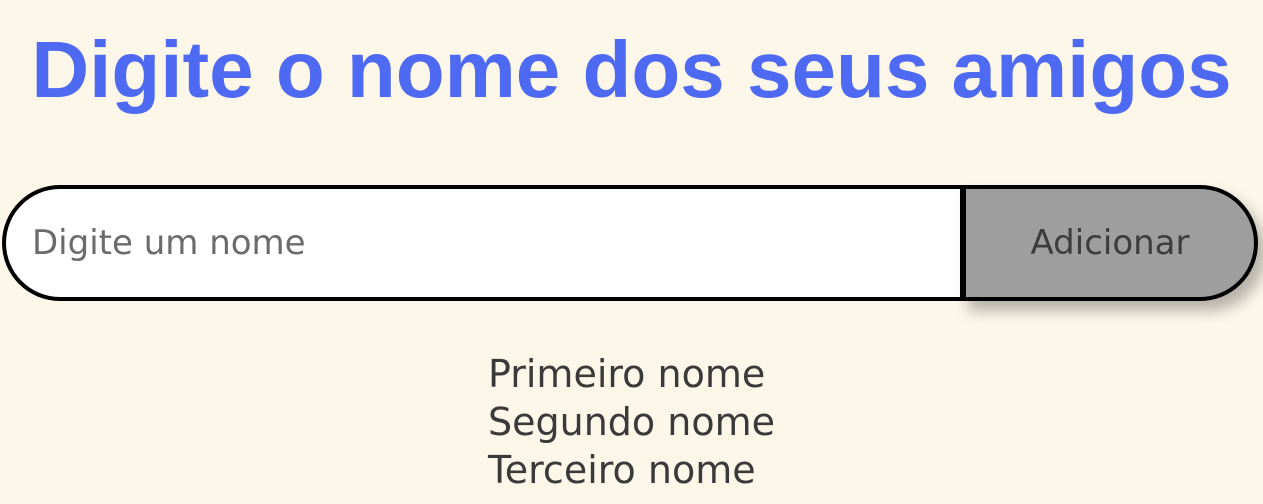 The height and width of the screenshot is (504, 1263). I want to click on add-button: Adicionar, so click(1109, 243).